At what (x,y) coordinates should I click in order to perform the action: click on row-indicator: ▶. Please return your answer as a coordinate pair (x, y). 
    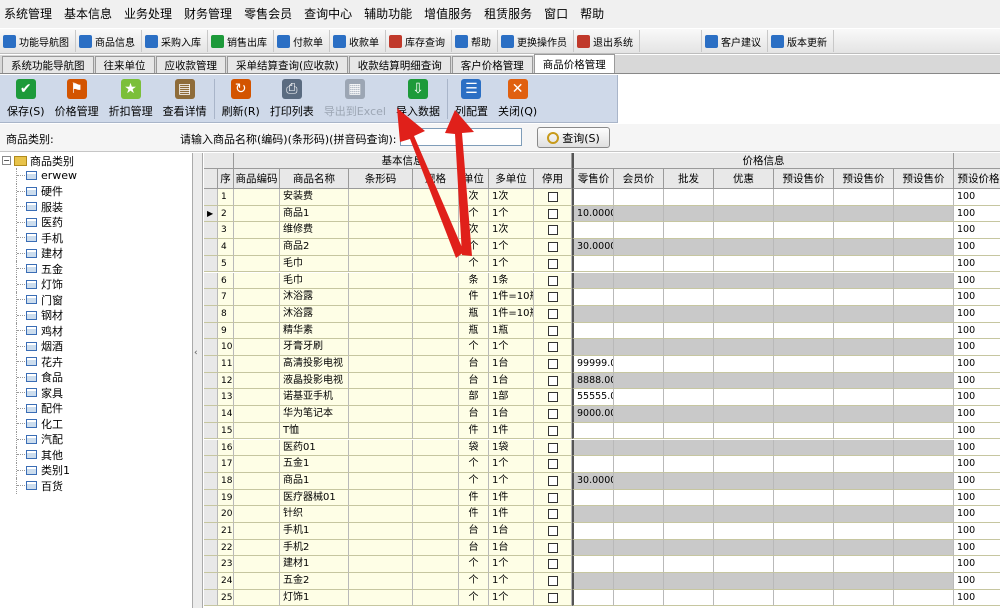
    Looking at the image, I should click on (211, 214).